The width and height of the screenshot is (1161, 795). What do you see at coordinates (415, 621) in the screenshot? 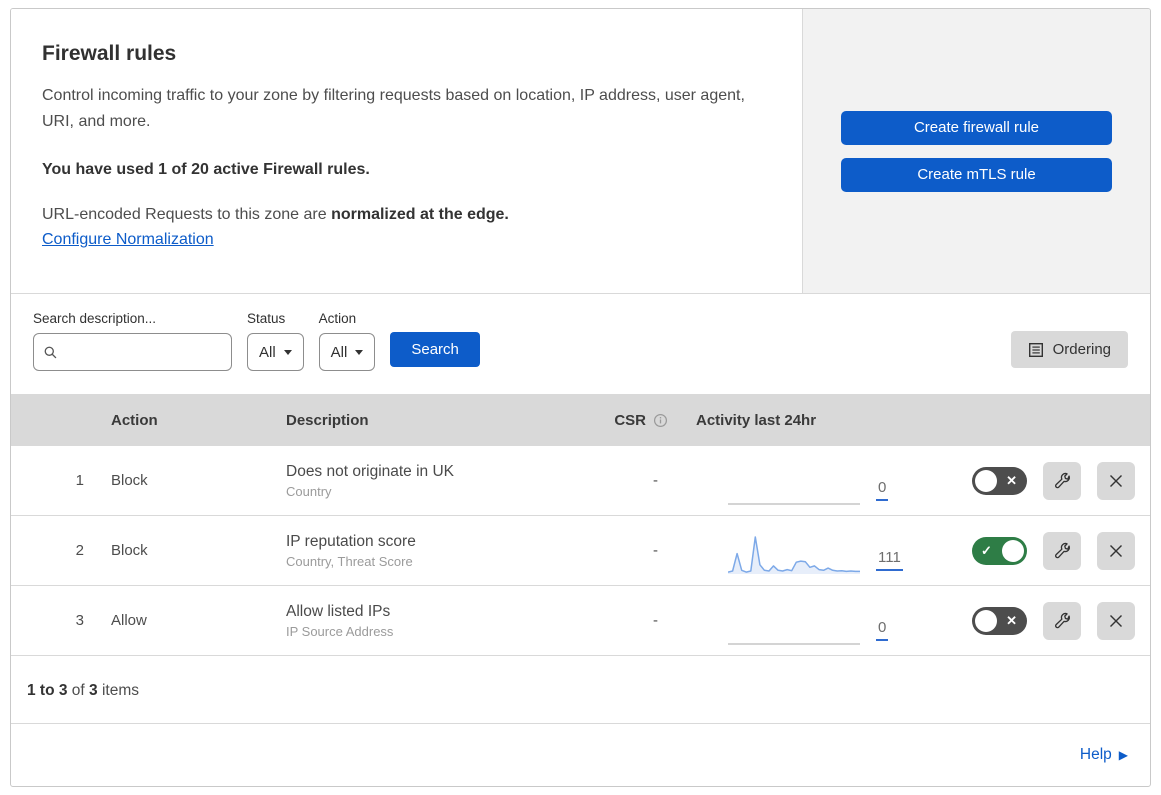
I see `rule-description-cell: Allow listed IPs IP Source Address` at bounding box center [415, 621].